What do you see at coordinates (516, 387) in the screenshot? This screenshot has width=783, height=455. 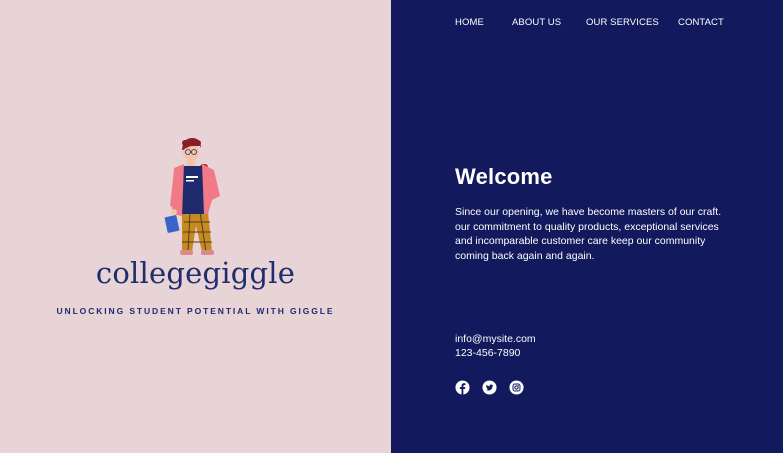 I see `instagram-icon` at bounding box center [516, 387].